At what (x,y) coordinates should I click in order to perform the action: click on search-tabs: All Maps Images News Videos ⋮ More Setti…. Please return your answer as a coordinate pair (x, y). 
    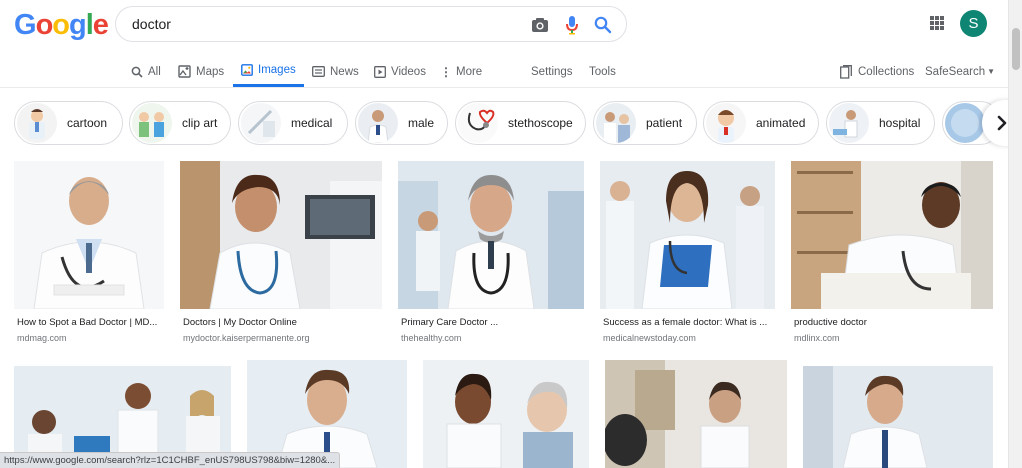
    Looking at the image, I should click on (504, 72).